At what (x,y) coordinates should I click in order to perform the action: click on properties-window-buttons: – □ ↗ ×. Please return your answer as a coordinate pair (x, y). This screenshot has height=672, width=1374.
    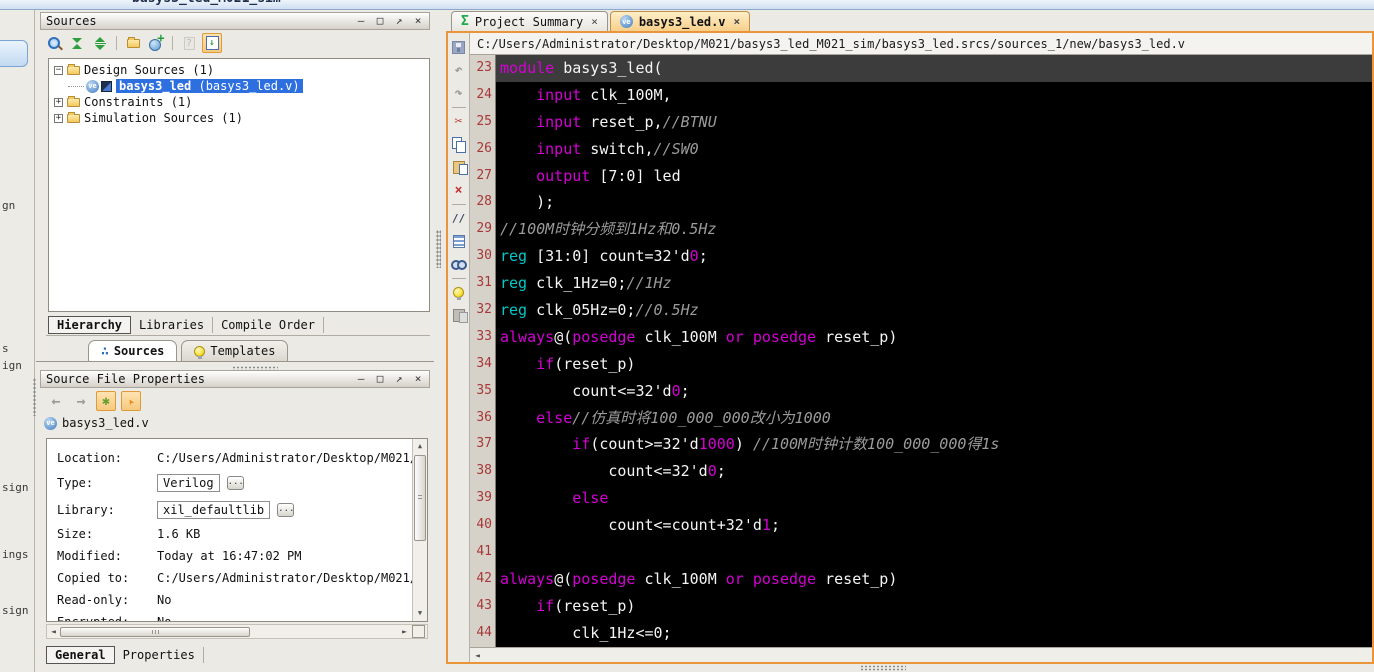
    Looking at the image, I should click on (389, 379).